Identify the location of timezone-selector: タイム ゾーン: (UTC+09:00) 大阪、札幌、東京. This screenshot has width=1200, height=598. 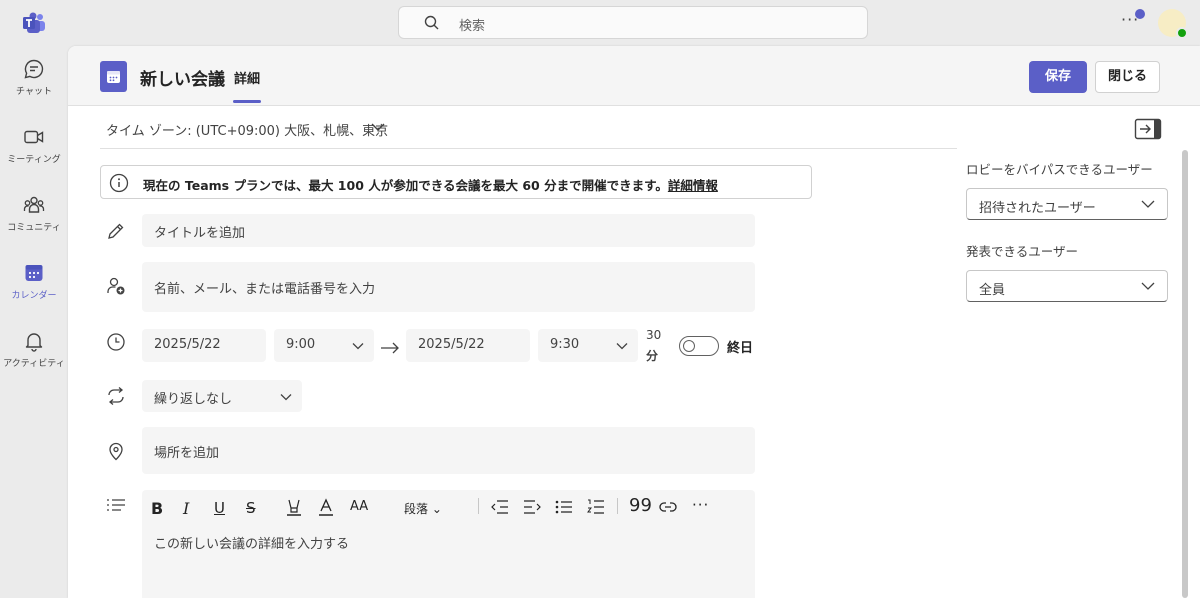
(247, 129).